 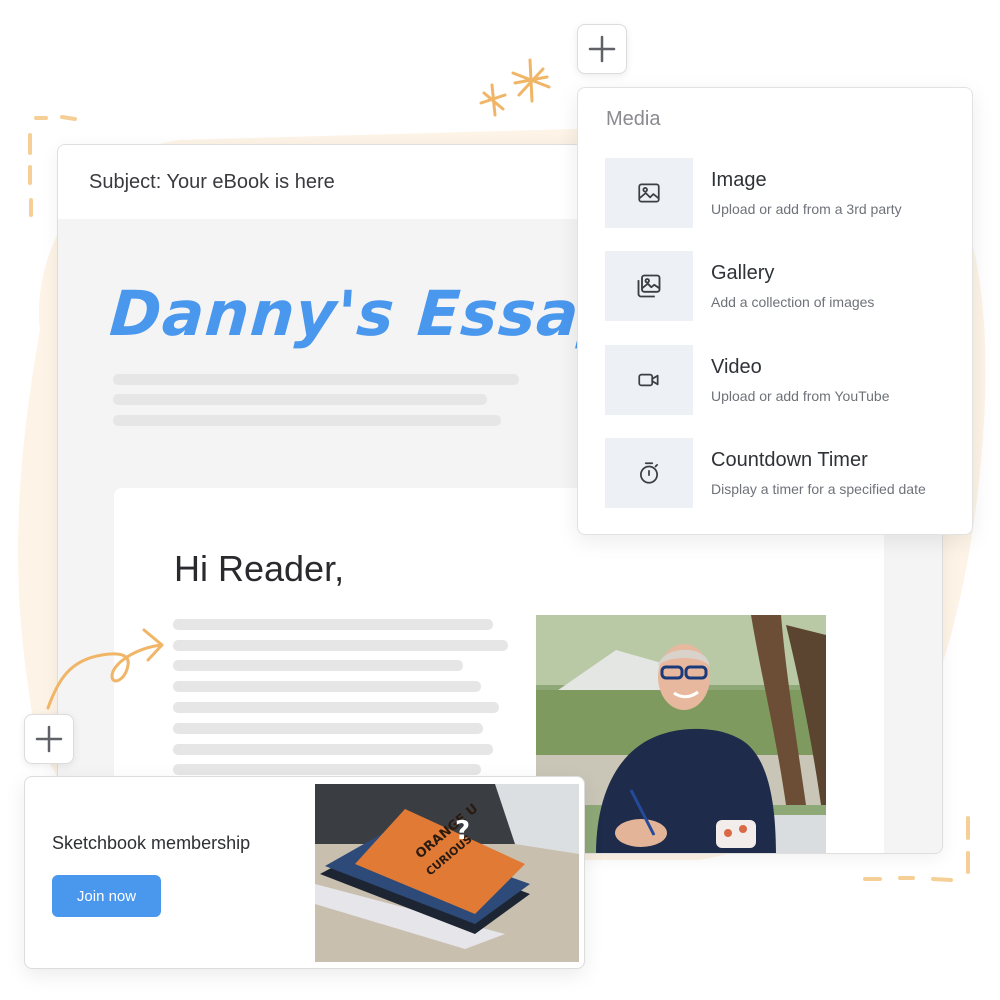 I want to click on image-icon, so click(x=649, y=193).